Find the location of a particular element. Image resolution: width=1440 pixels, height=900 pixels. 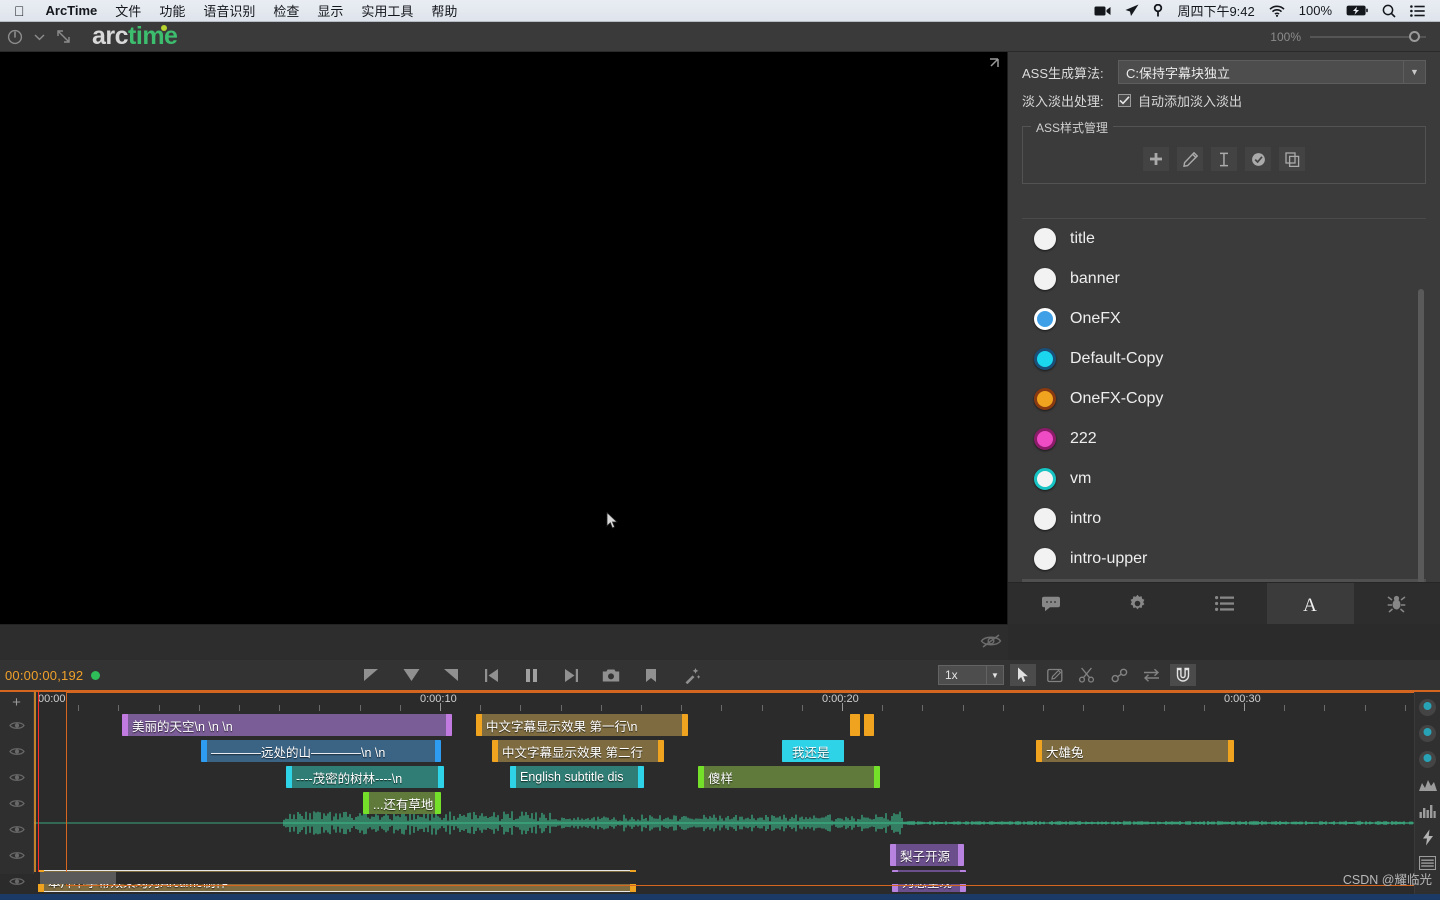

timeline-ruler: 00:00 0:00:10 0:00:20 0:00:30 is located at coordinates (724, 702).